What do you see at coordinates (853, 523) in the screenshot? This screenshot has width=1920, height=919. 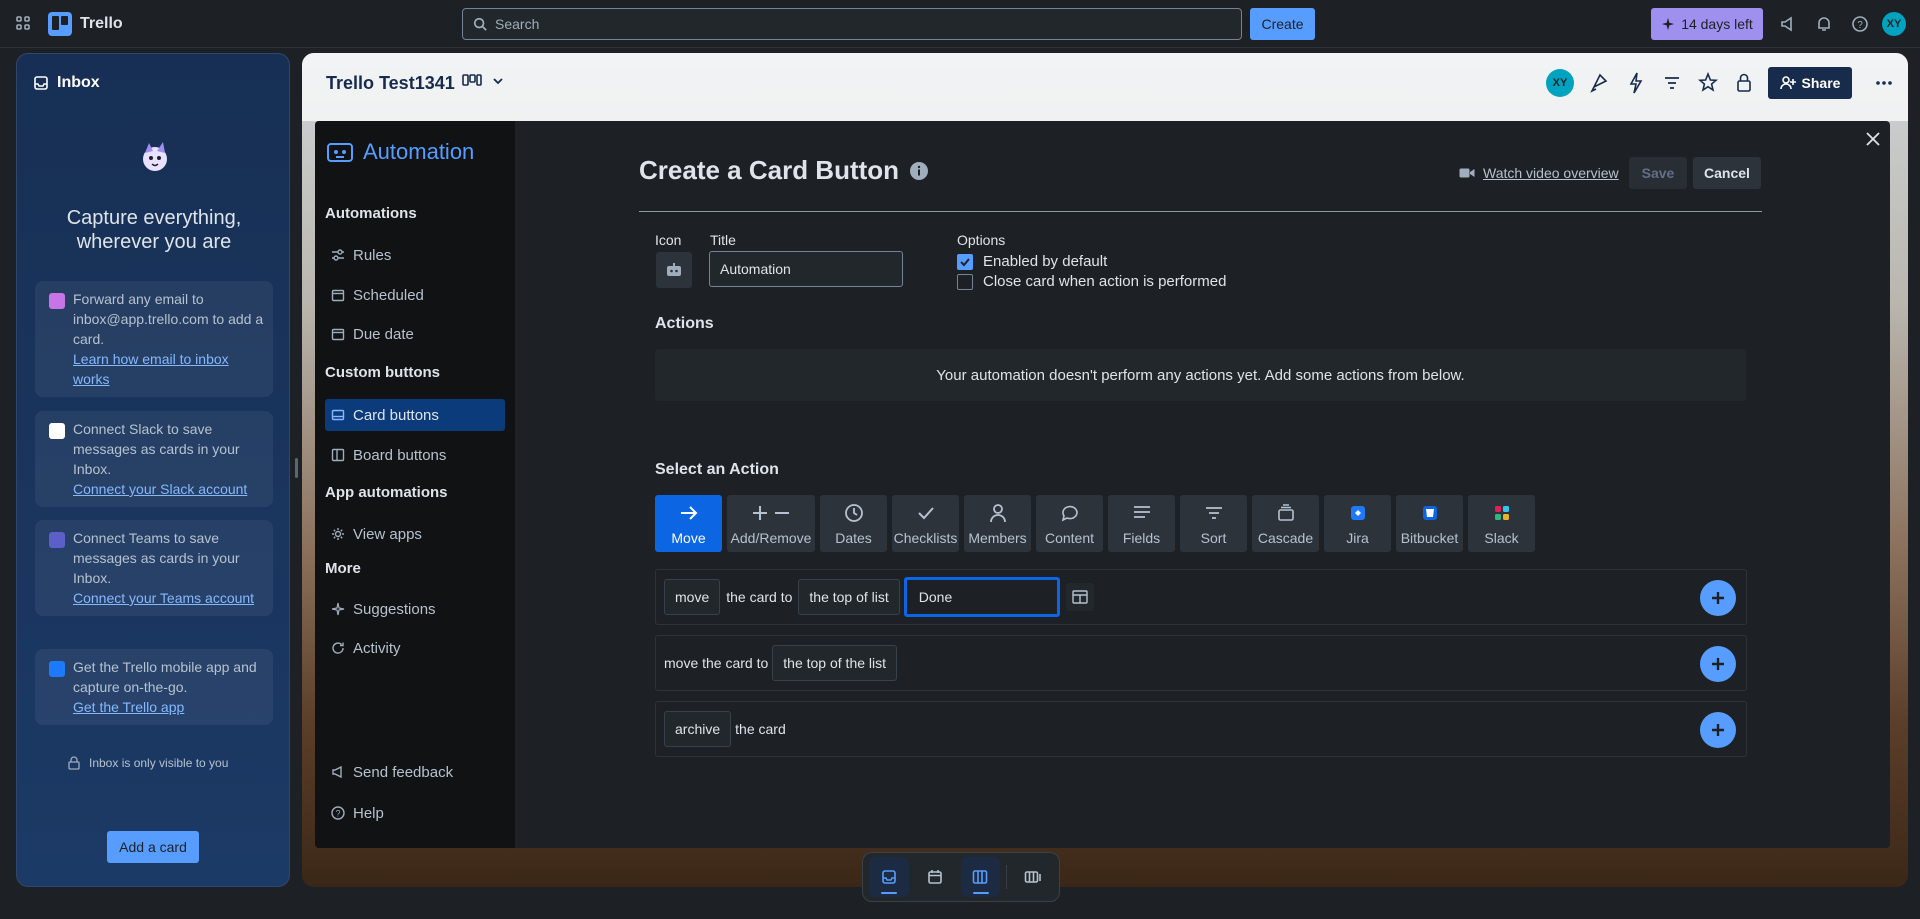 I see `tab-dates: Dates` at bounding box center [853, 523].